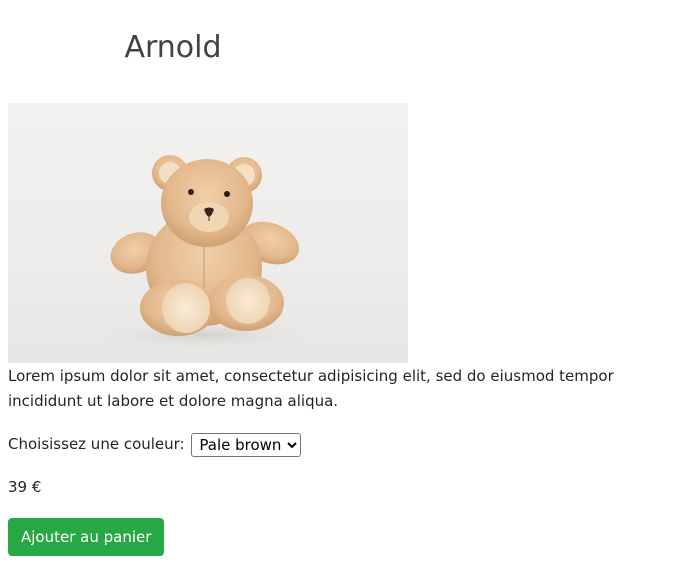 The height and width of the screenshot is (566, 676). I want to click on color-label: Choisissez une couleur:, so click(96, 444).